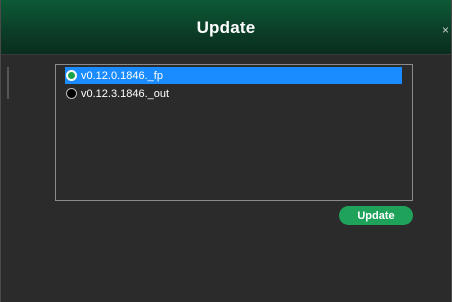  Describe the element at coordinates (71, 75) in the screenshot. I see `radio-selected-icon` at that location.